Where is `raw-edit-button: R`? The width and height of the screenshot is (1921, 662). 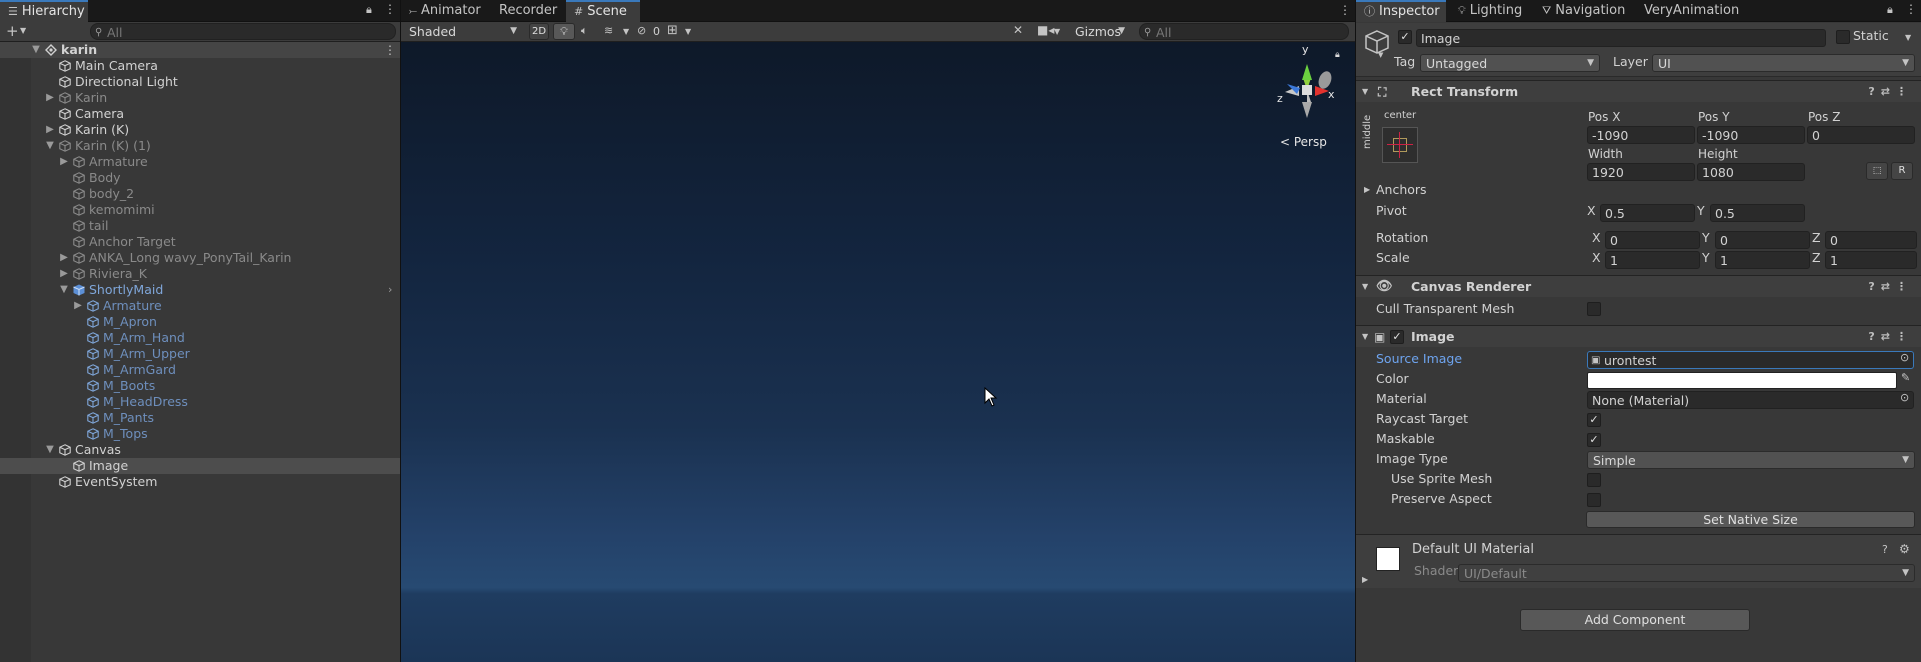
raw-edit-button: R is located at coordinates (1902, 171).